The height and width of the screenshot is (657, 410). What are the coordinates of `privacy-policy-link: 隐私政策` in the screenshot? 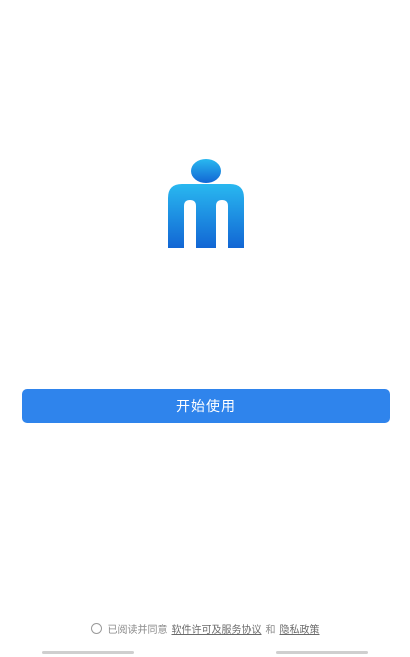 It's located at (300, 628).